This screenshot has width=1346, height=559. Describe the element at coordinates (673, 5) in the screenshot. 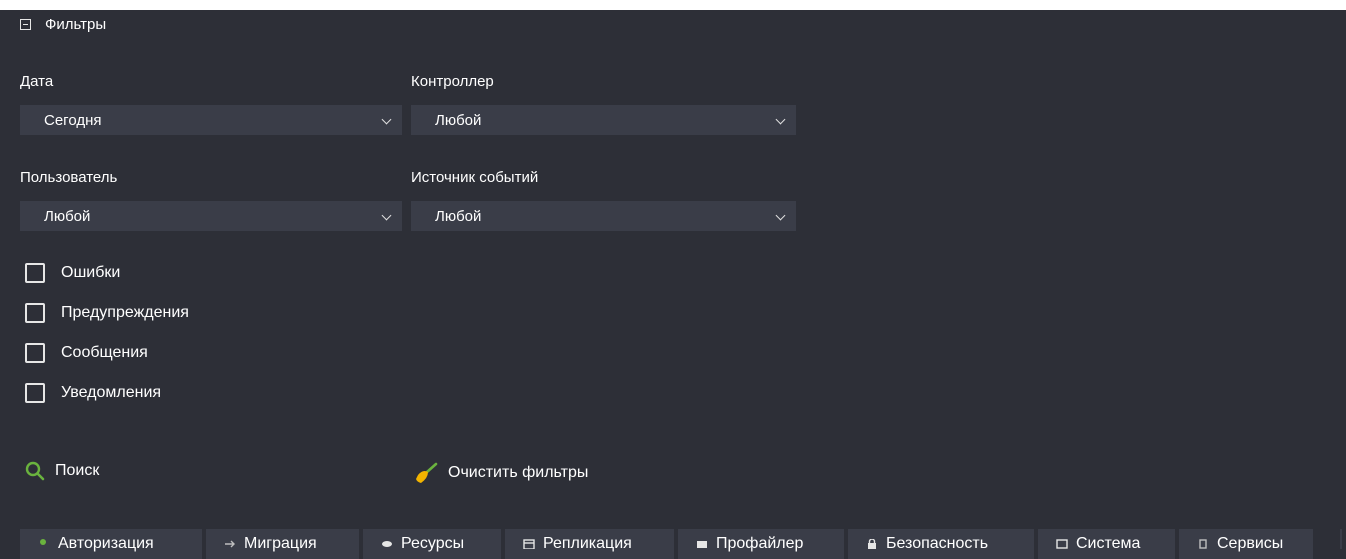

I see `top-strip` at that location.